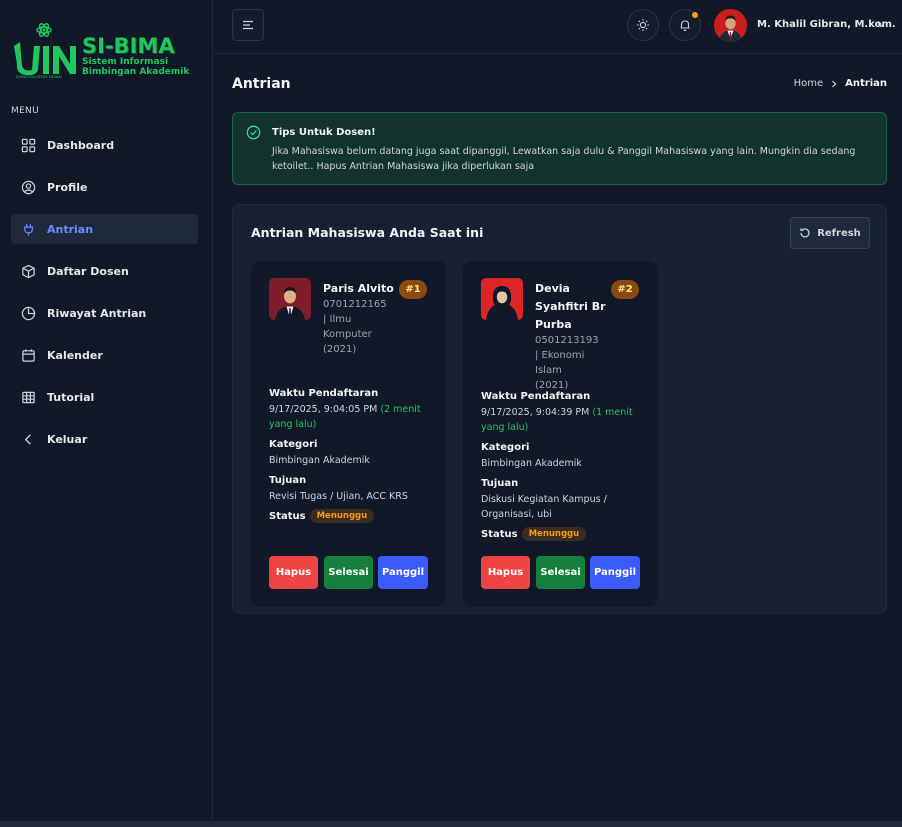 This screenshot has height=827, width=902. What do you see at coordinates (27, 439) in the screenshot?
I see `chevron-left-icon` at bounding box center [27, 439].